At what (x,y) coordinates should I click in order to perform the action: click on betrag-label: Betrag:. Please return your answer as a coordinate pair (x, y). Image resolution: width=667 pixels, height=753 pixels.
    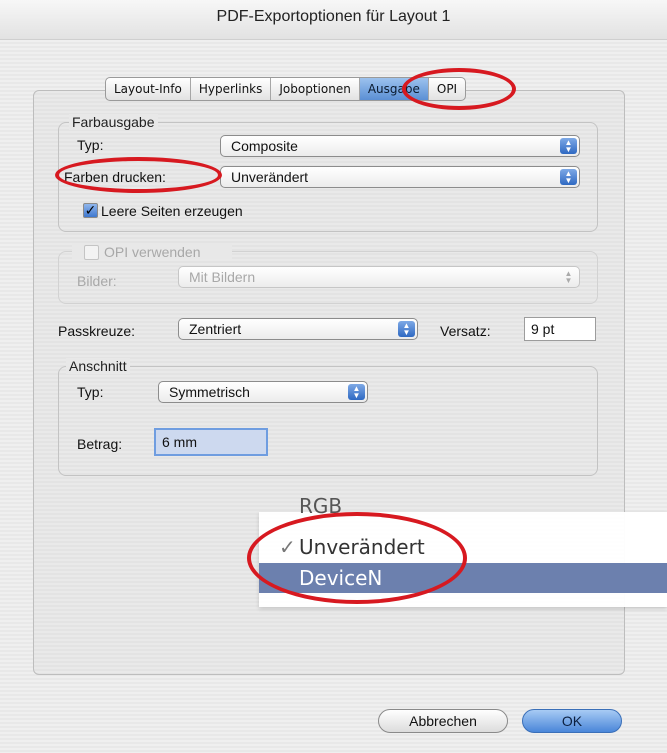
    Looking at the image, I should click on (100, 444).